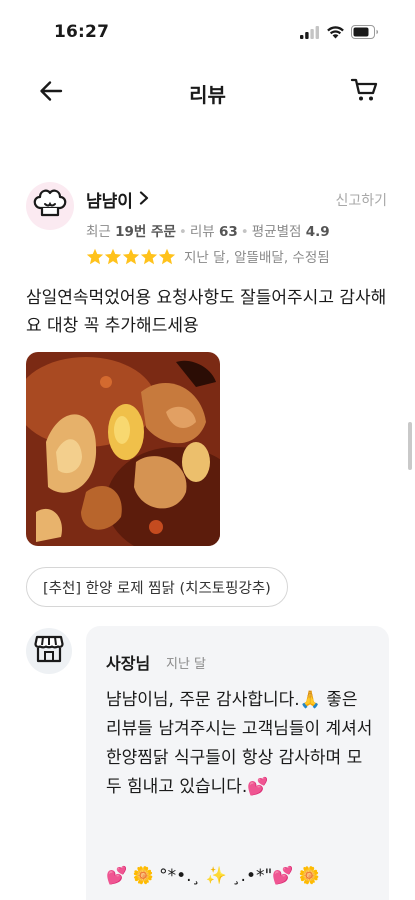 This screenshot has height=900, width=415. What do you see at coordinates (128, 663) in the screenshot?
I see `owner-name: 사장님` at bounding box center [128, 663].